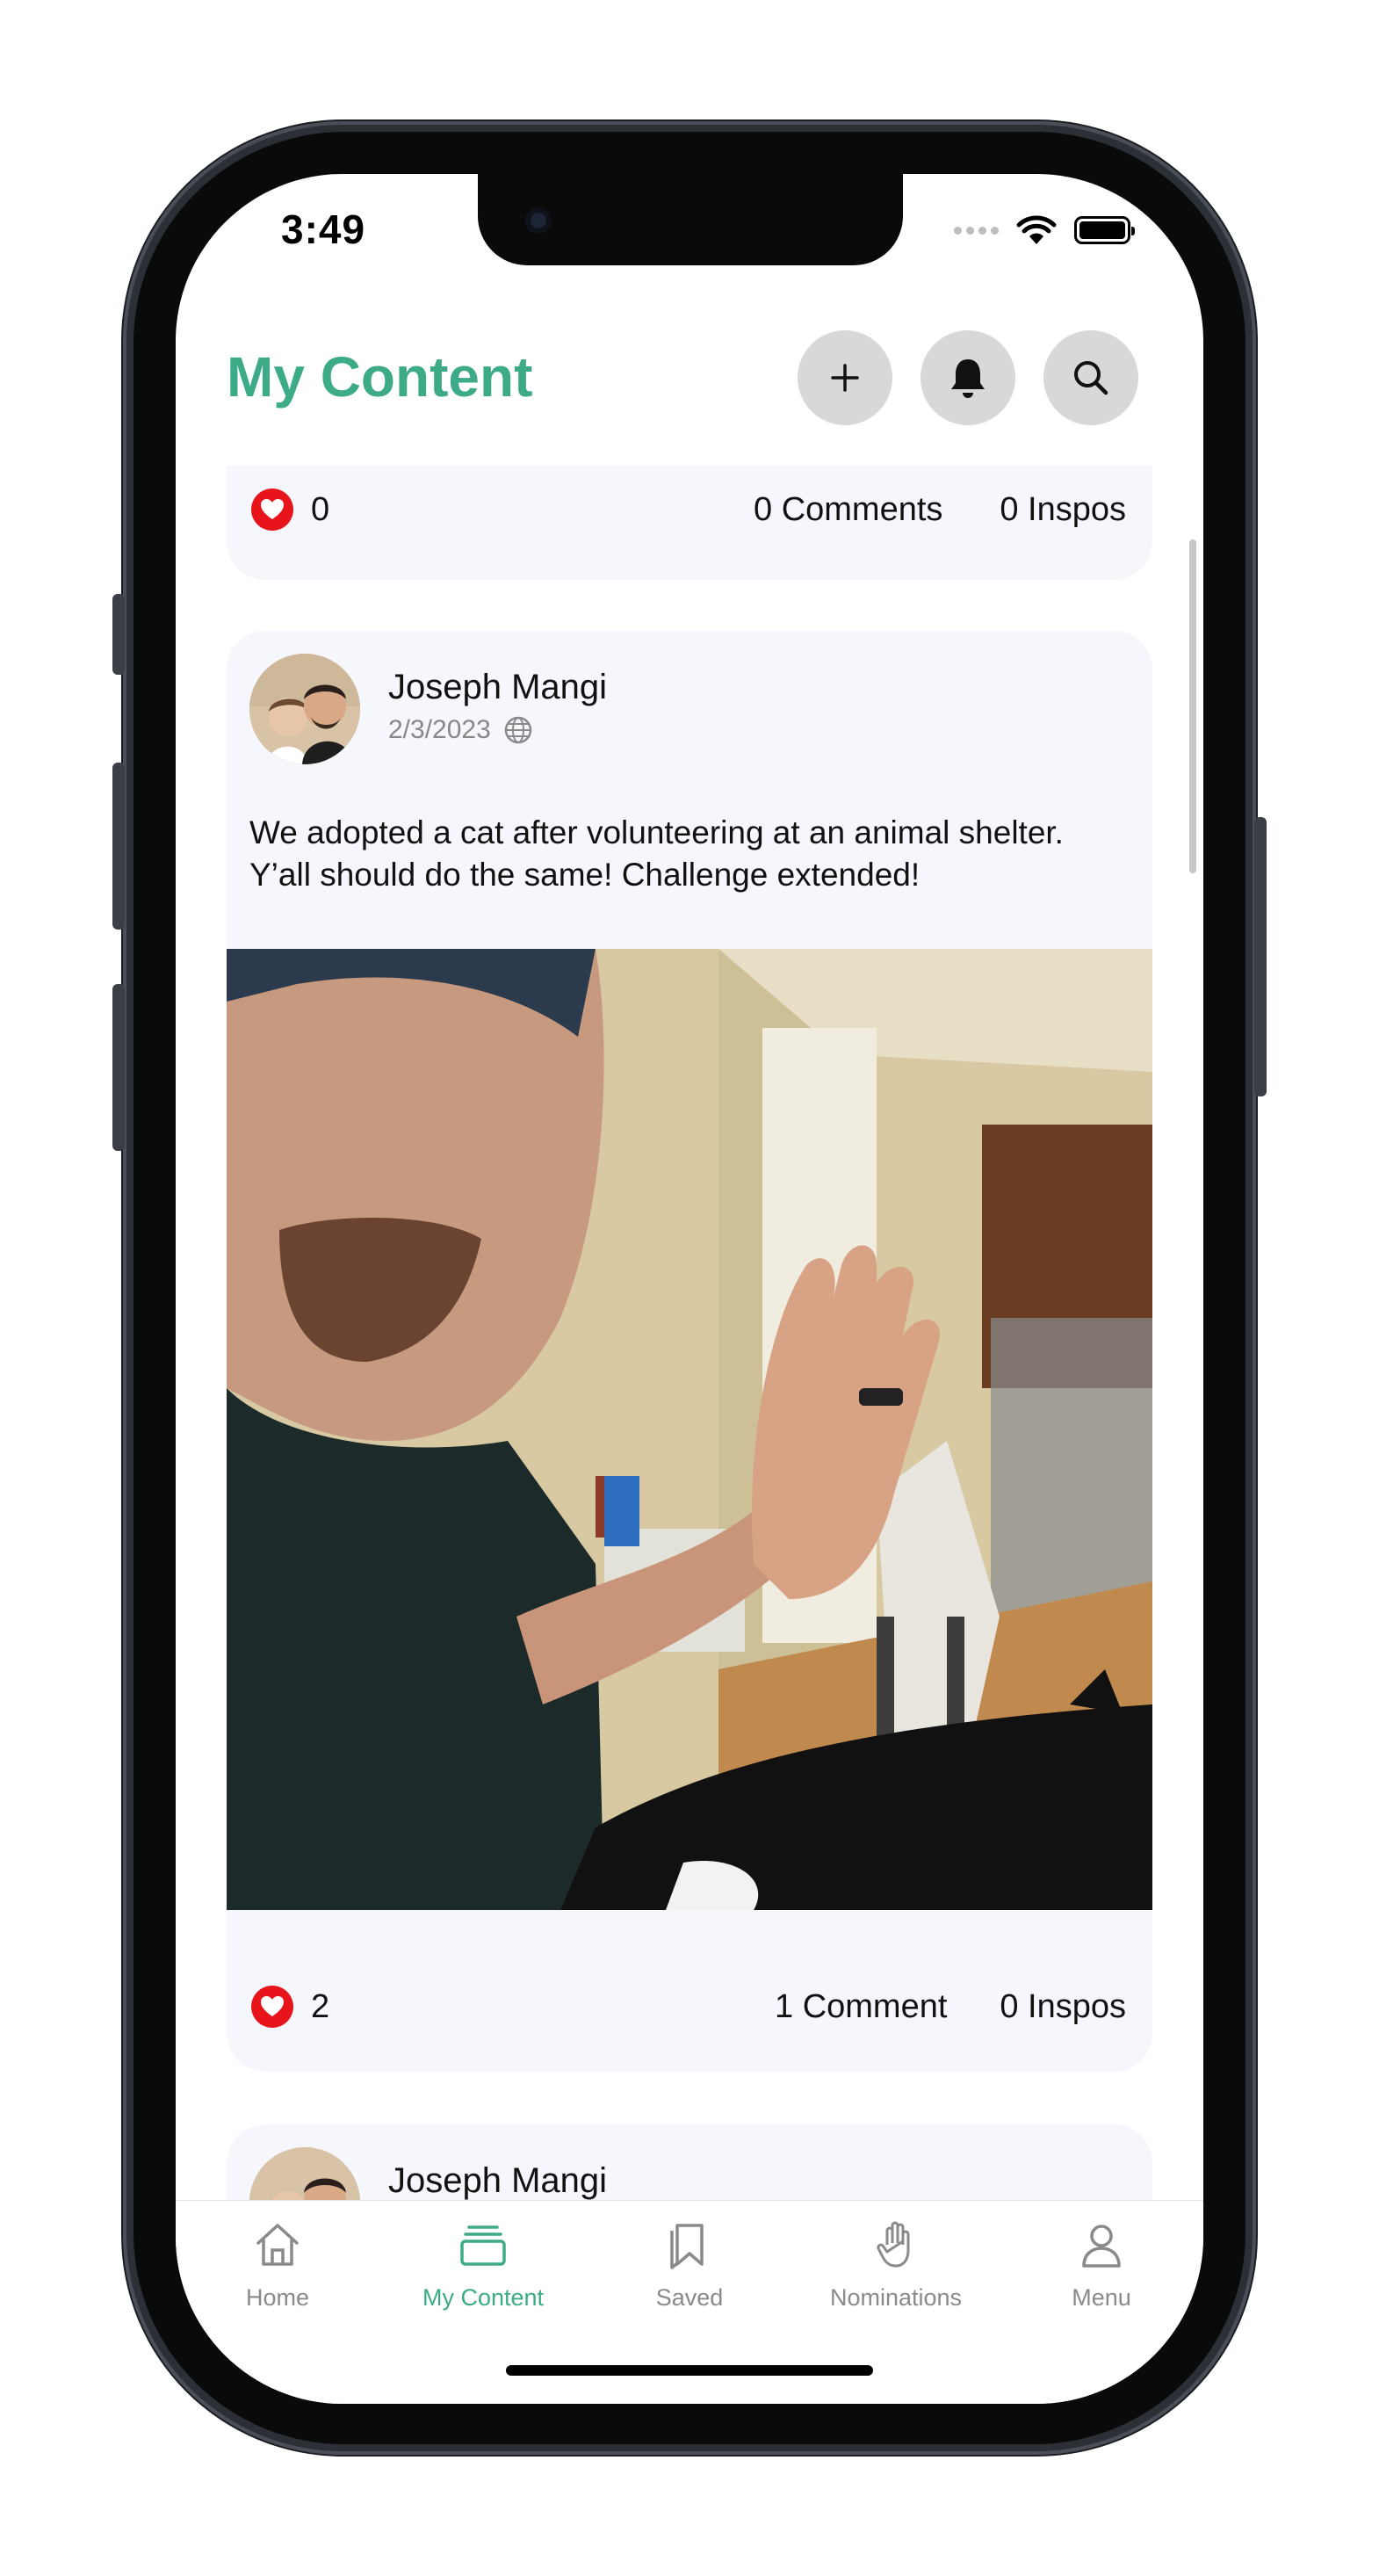 The height and width of the screenshot is (2576, 1379). Describe the element at coordinates (118, 846) in the screenshot. I see `volume-up-button` at that location.